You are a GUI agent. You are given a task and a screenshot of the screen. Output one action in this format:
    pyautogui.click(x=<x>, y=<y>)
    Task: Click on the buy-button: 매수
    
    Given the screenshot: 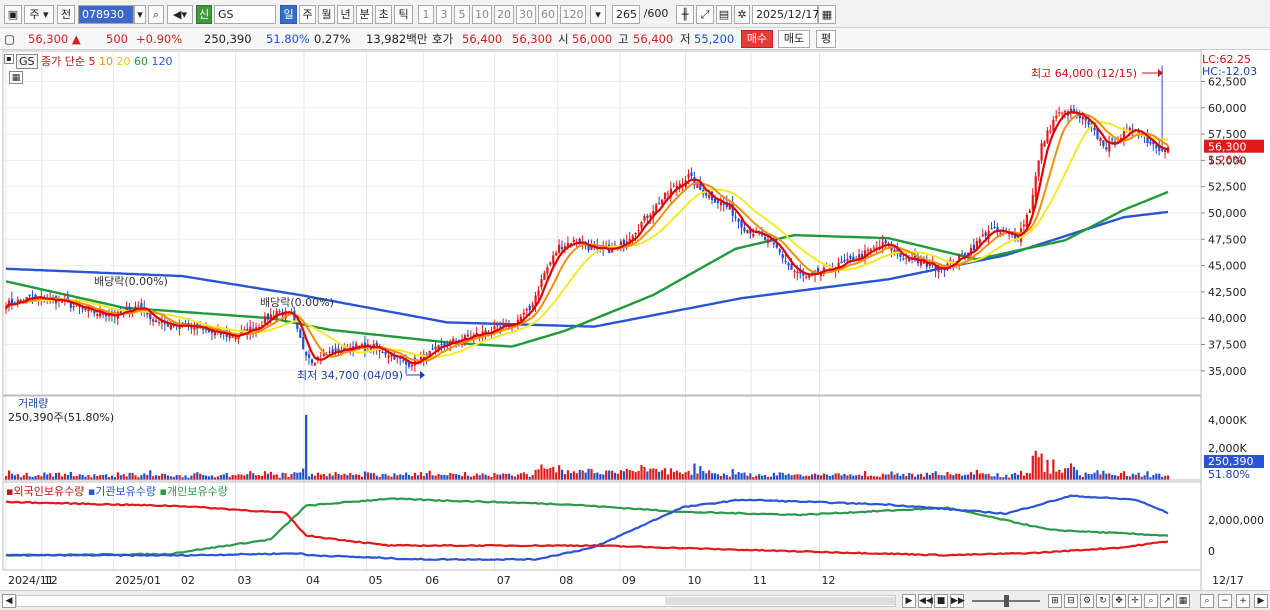 What is the action you would take?
    pyautogui.click(x=757, y=39)
    